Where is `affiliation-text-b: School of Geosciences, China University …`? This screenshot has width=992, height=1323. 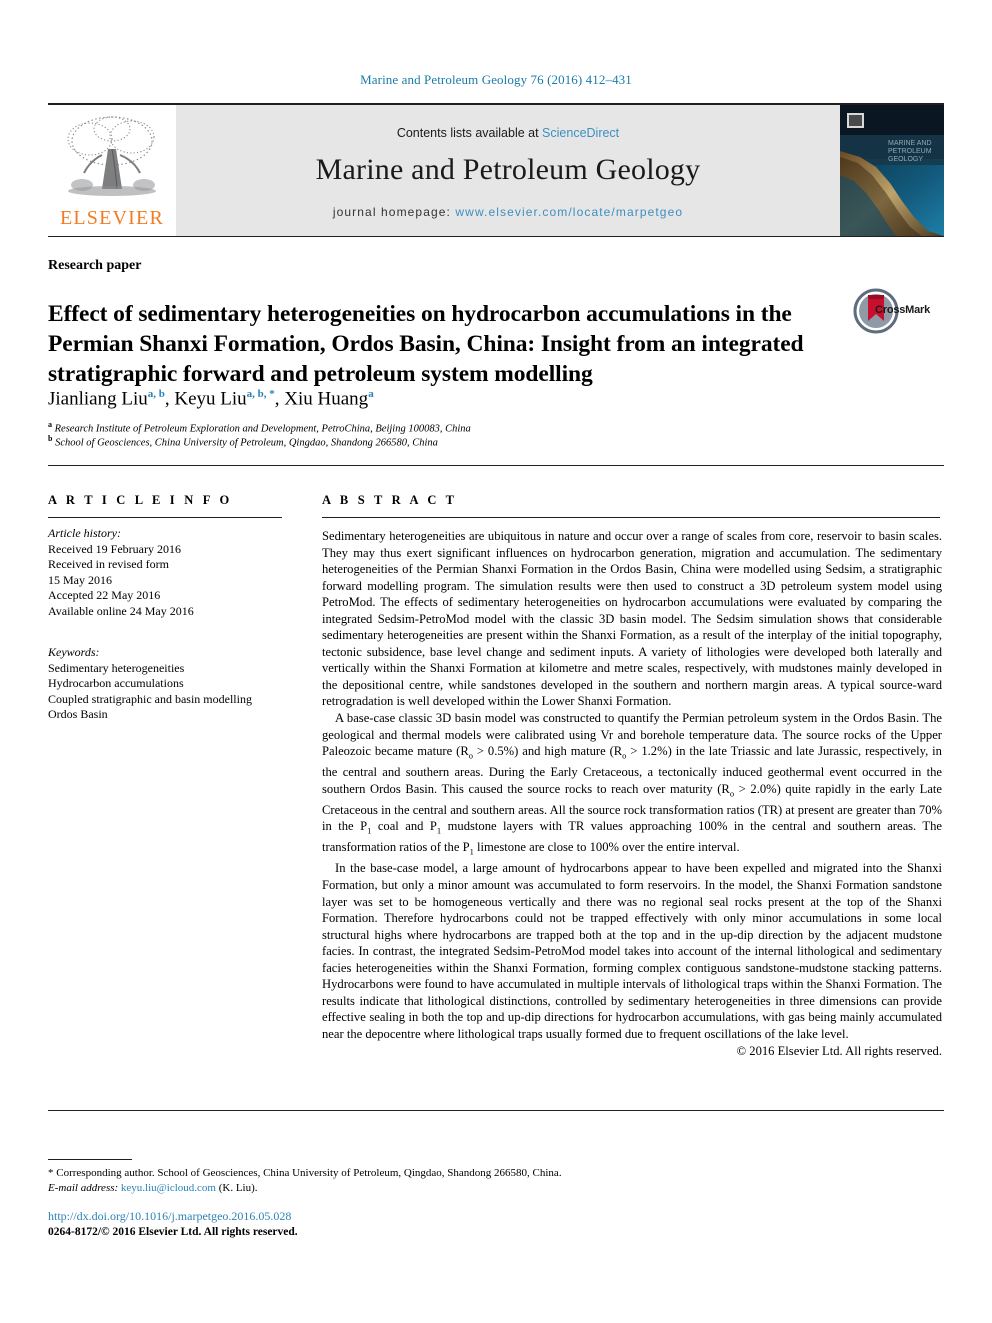 affiliation-text-b: School of Geosciences, China University … is located at coordinates (246, 443).